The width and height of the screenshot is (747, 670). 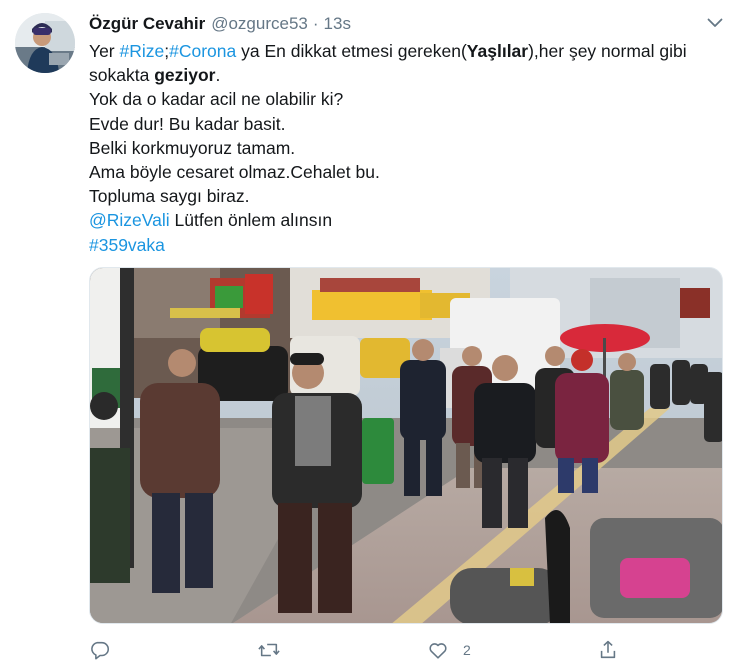 I want to click on retweet-icon, so click(x=269, y=650).